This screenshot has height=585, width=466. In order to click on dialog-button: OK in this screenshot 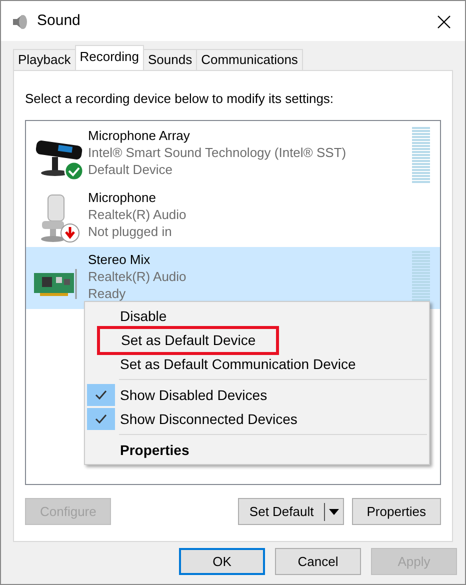, I will do `click(222, 561)`.